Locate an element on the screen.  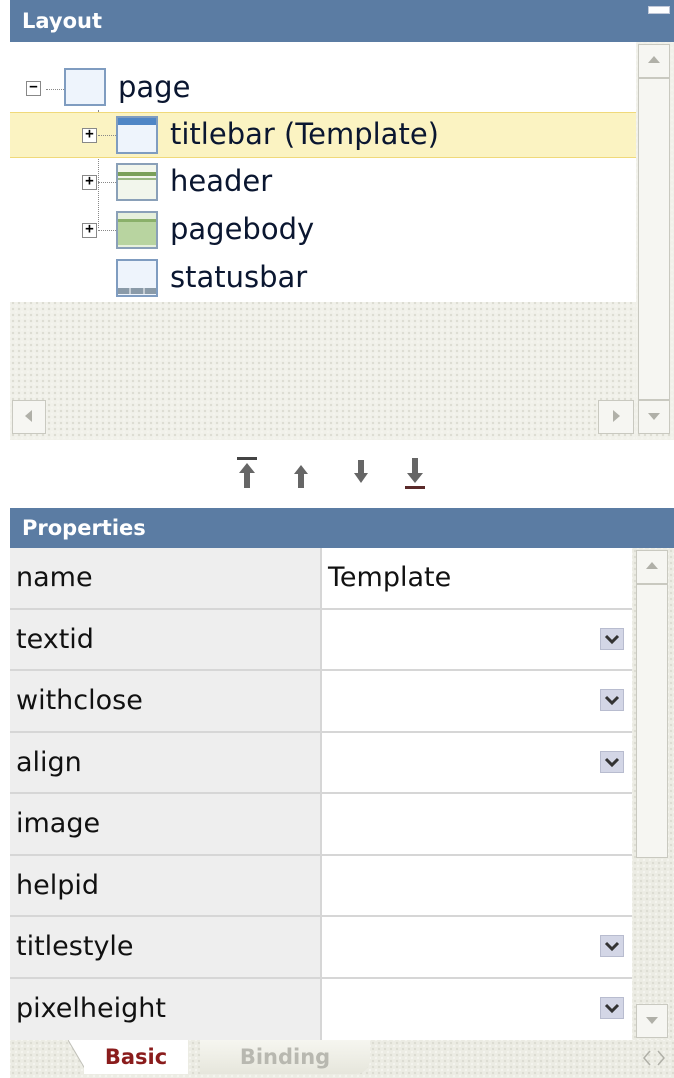
scroll-right-button is located at coordinates (616, 417).